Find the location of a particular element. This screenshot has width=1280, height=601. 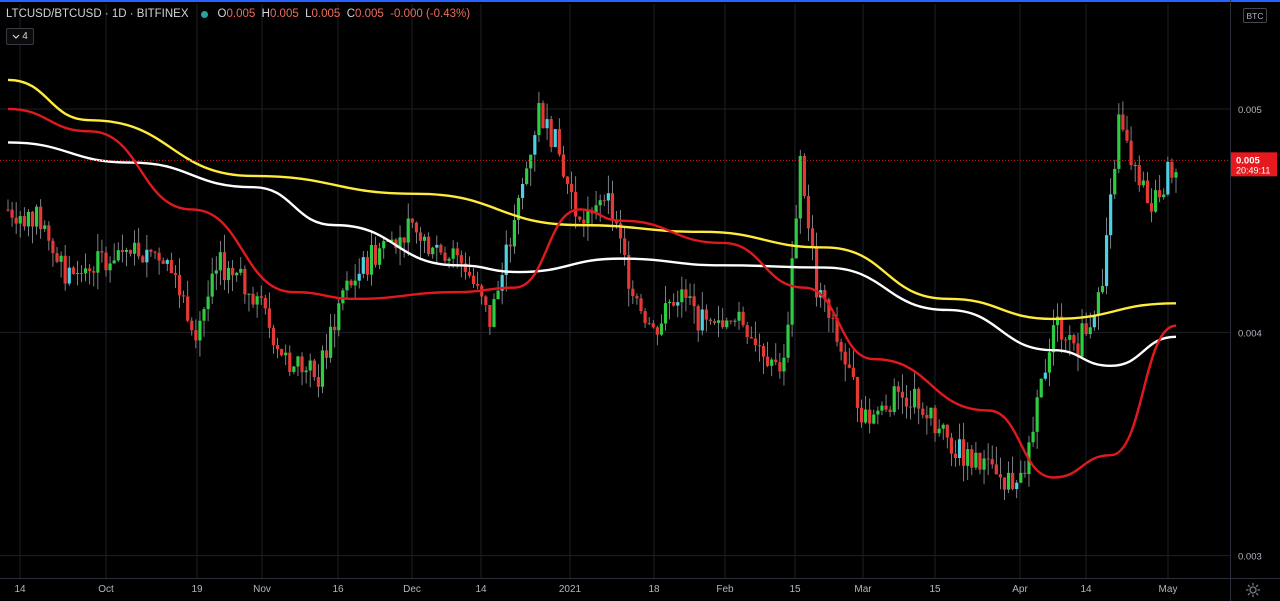

time-tick-label: 14 is located at coordinates (481, 589).